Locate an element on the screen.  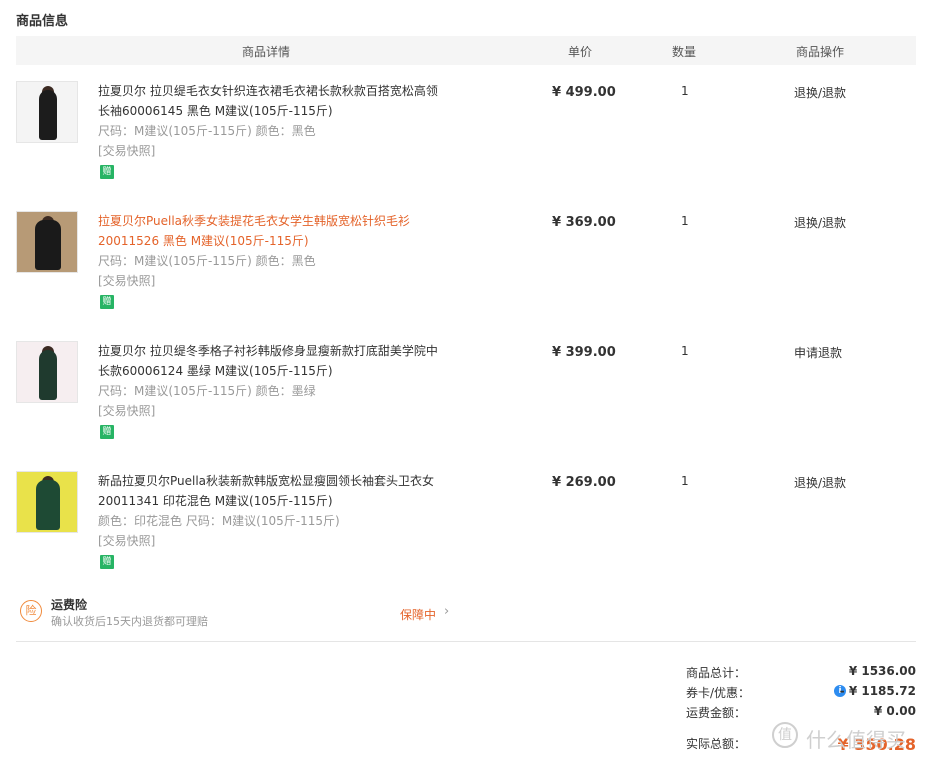
summary-coupon: 券卡/优惠： i - ¥ 1185.72 is located at coordinates (802, 693).